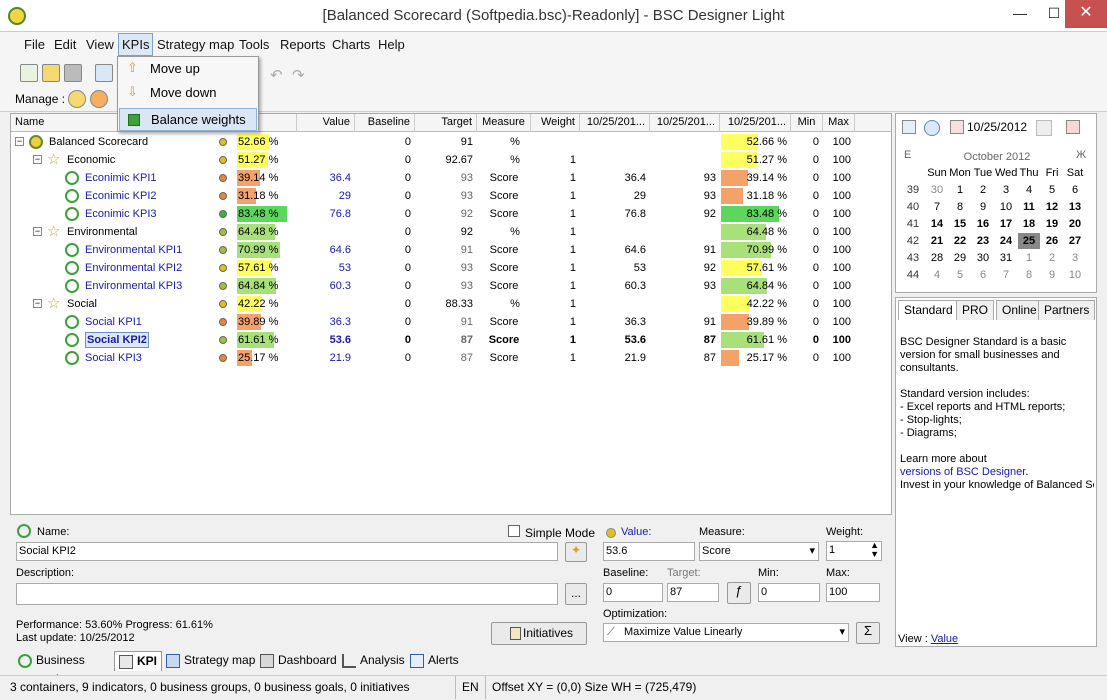 Image resolution: width=1107 pixels, height=700 pixels. What do you see at coordinates (555, 123) in the screenshot?
I see `col-weight: Weight` at bounding box center [555, 123].